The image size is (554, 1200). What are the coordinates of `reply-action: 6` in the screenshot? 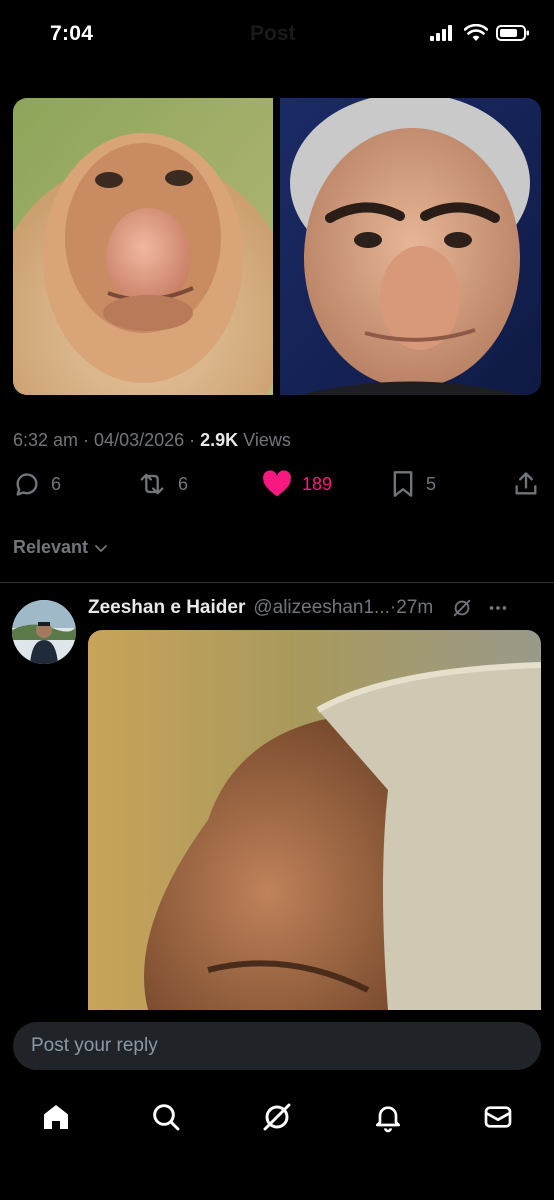 It's located at (37, 484).